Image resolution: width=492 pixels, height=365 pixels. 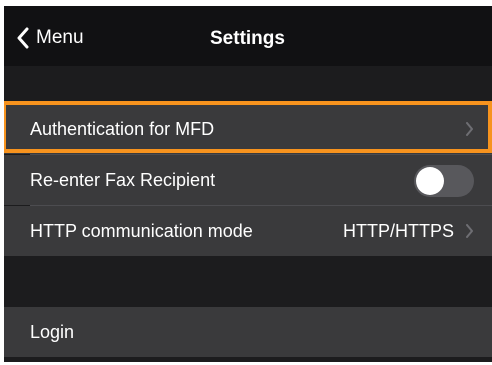 I want to click on setting-label: Login, so click(x=52, y=331).